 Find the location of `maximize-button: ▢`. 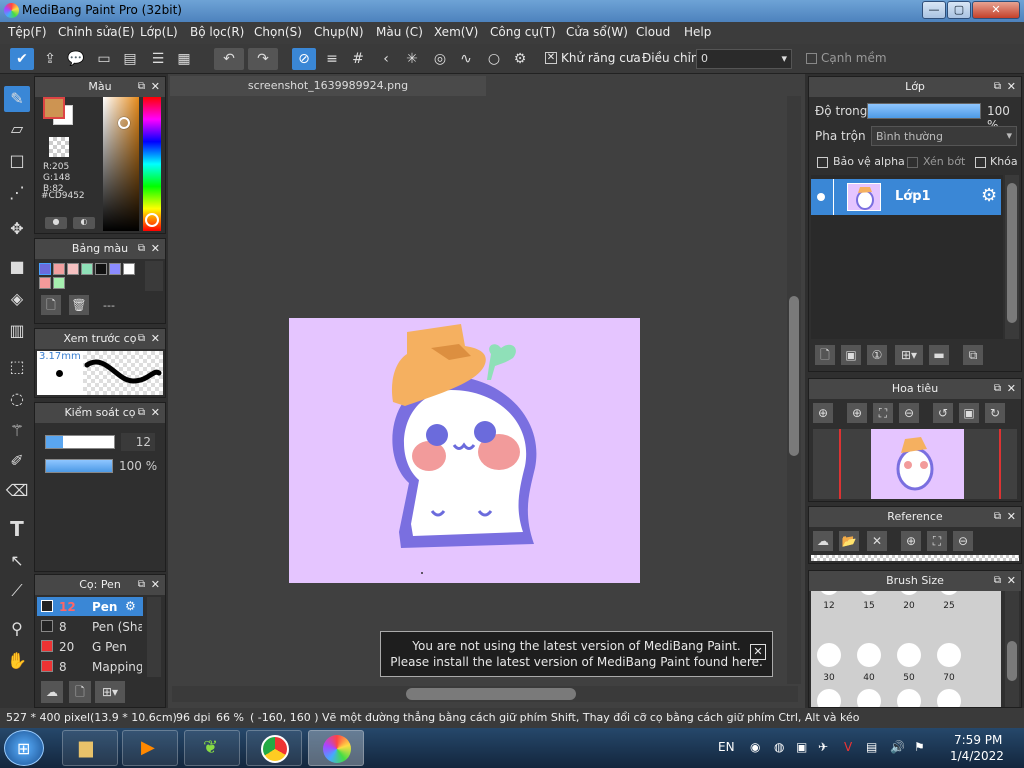

maximize-button: ▢ is located at coordinates (959, 10).